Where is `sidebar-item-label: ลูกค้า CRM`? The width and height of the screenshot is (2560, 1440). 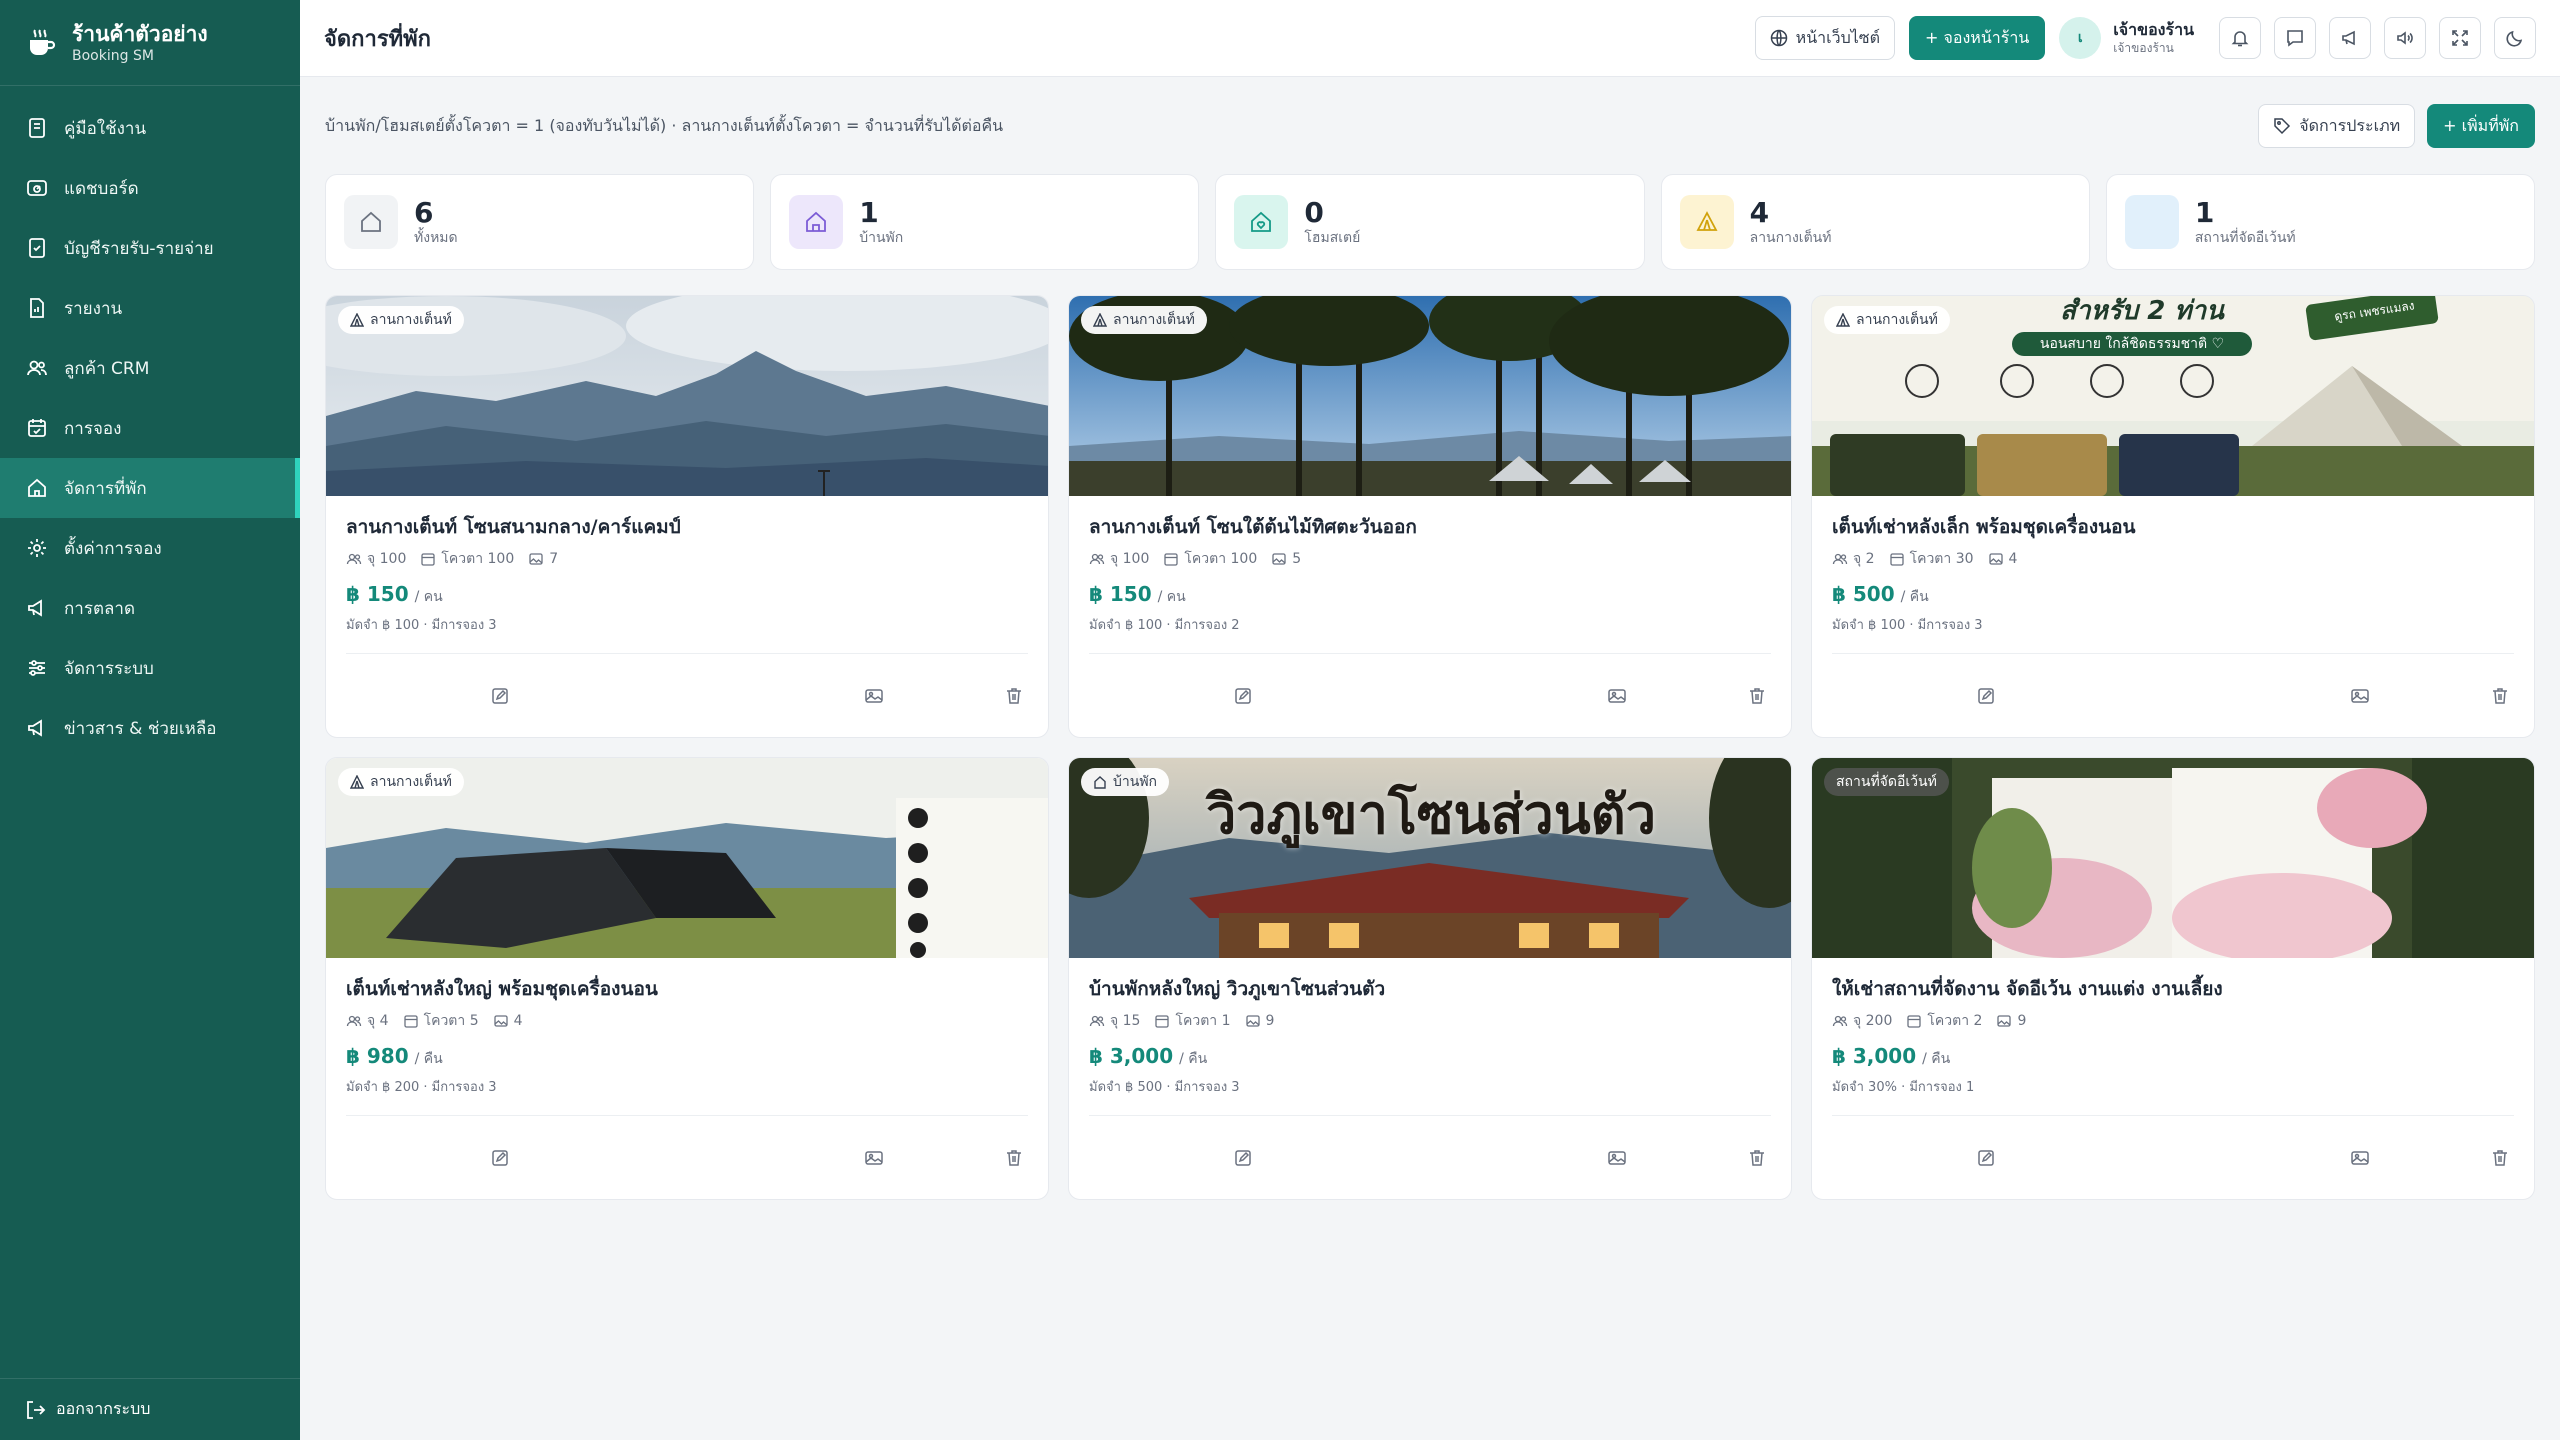 sidebar-item-label: ลูกค้า CRM is located at coordinates (107, 368).